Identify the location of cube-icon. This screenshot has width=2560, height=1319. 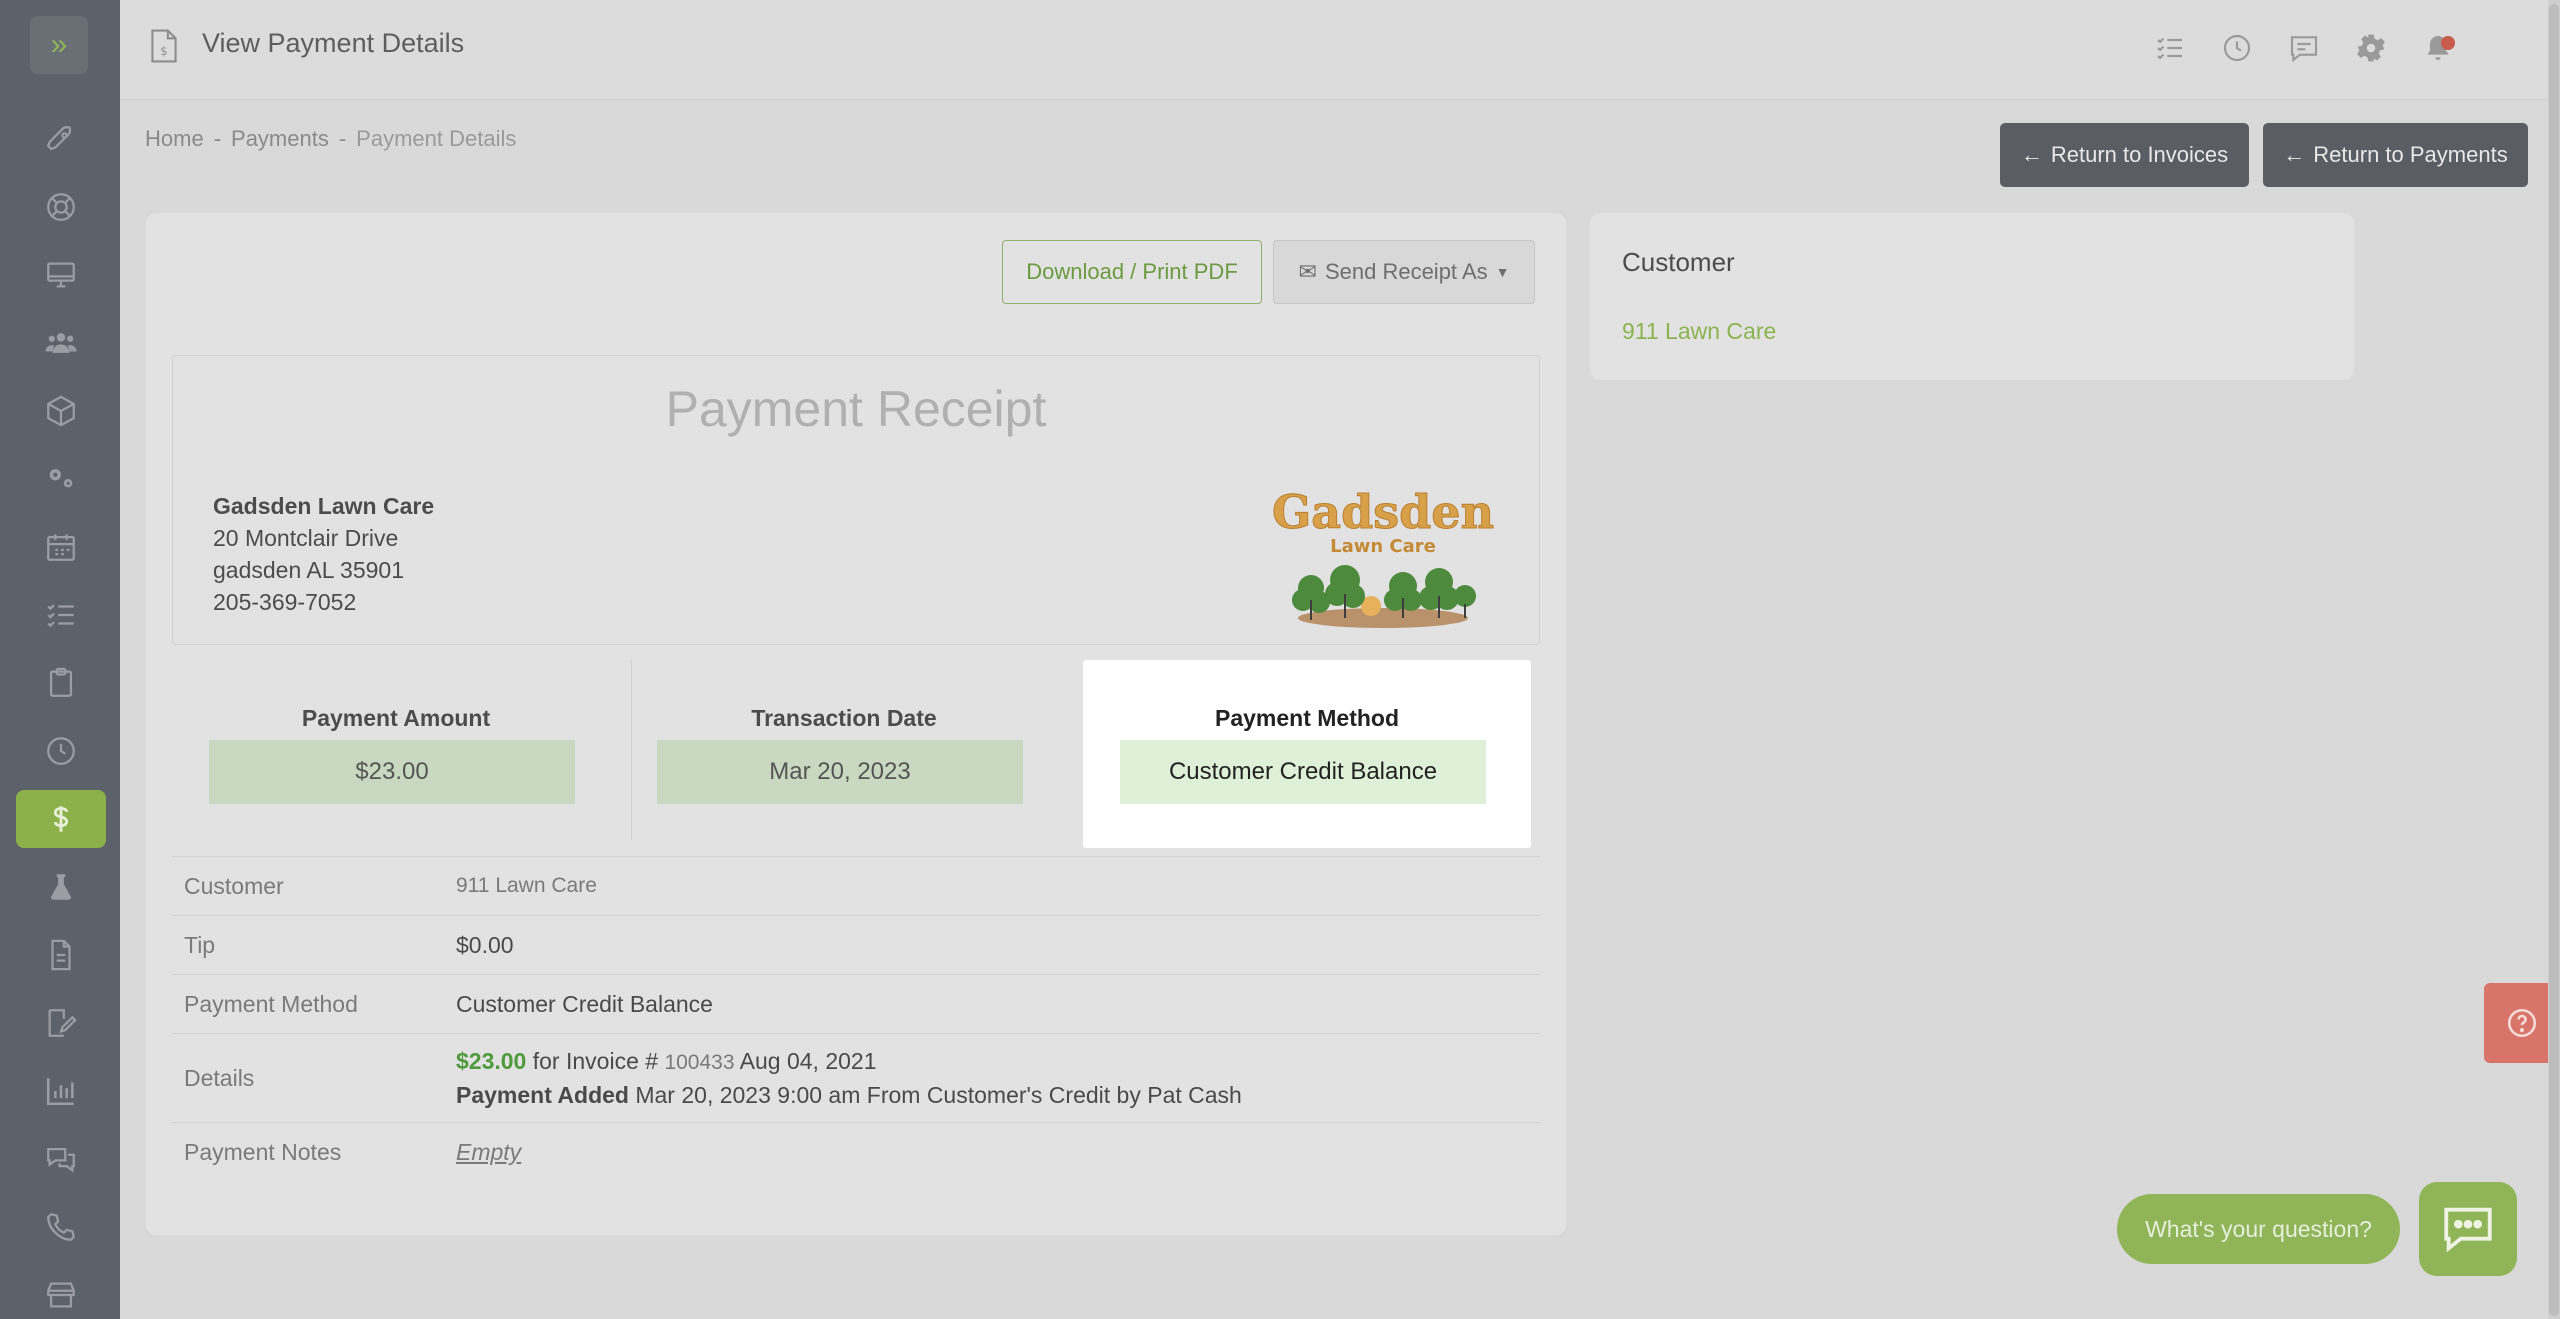
(61, 411).